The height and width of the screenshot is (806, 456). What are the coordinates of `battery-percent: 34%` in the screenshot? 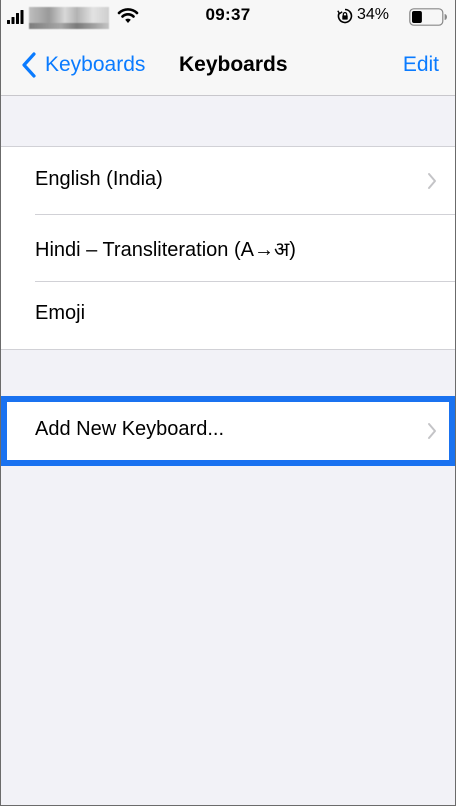 It's located at (373, 14).